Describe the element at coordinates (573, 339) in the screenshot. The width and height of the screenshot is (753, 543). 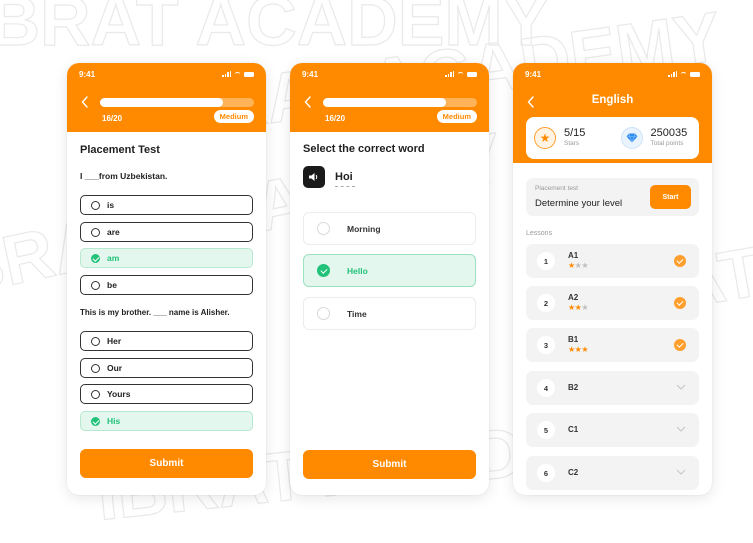
I see `lesson-name: B1` at that location.